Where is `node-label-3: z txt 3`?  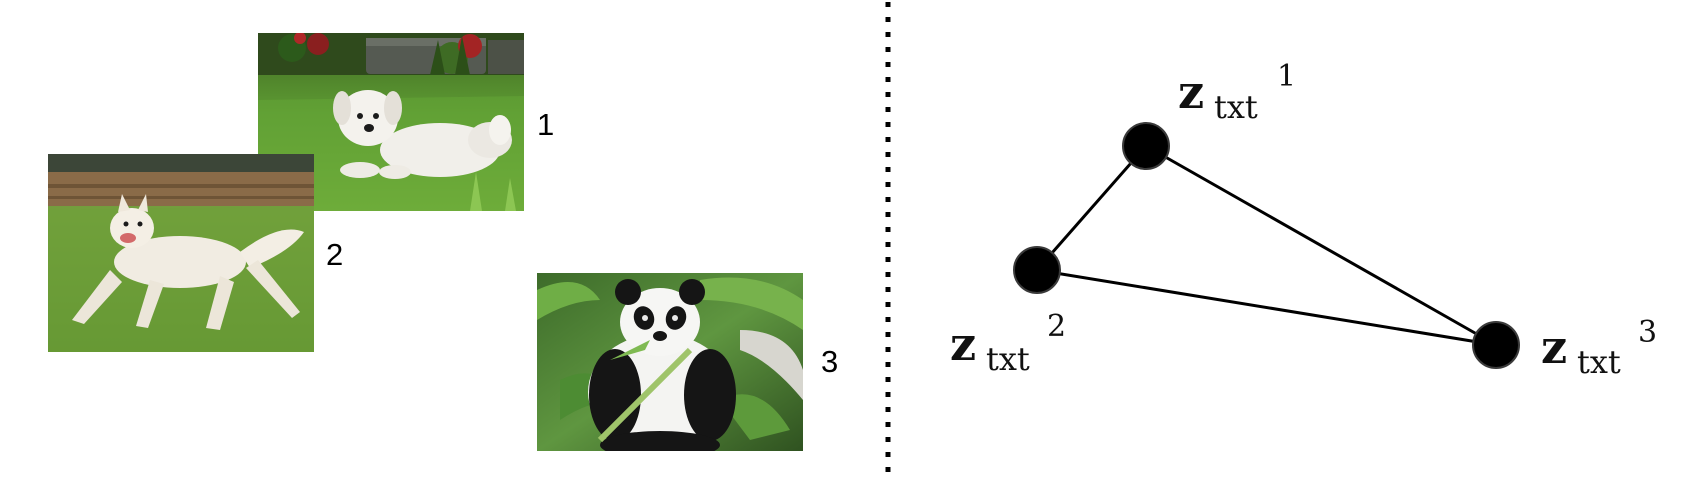 node-label-3: z txt 3 is located at coordinates (1599, 348).